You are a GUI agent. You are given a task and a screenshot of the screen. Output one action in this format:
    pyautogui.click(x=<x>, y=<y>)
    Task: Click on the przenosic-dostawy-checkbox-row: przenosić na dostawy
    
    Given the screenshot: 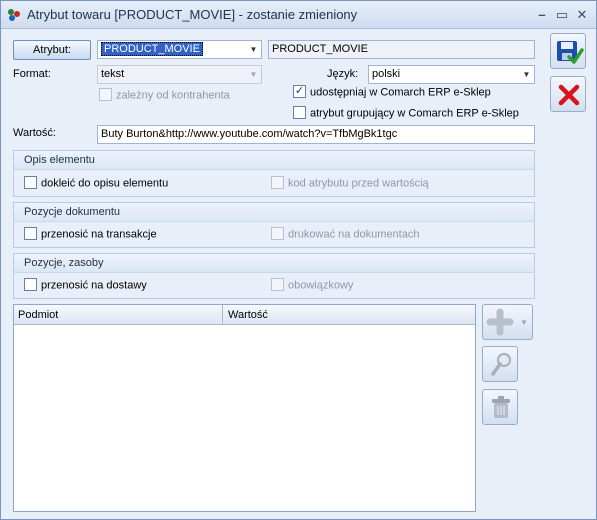 What is the action you would take?
    pyautogui.click(x=85, y=285)
    